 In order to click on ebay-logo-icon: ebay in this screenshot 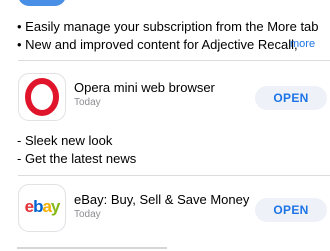, I will do `click(42, 206)`.